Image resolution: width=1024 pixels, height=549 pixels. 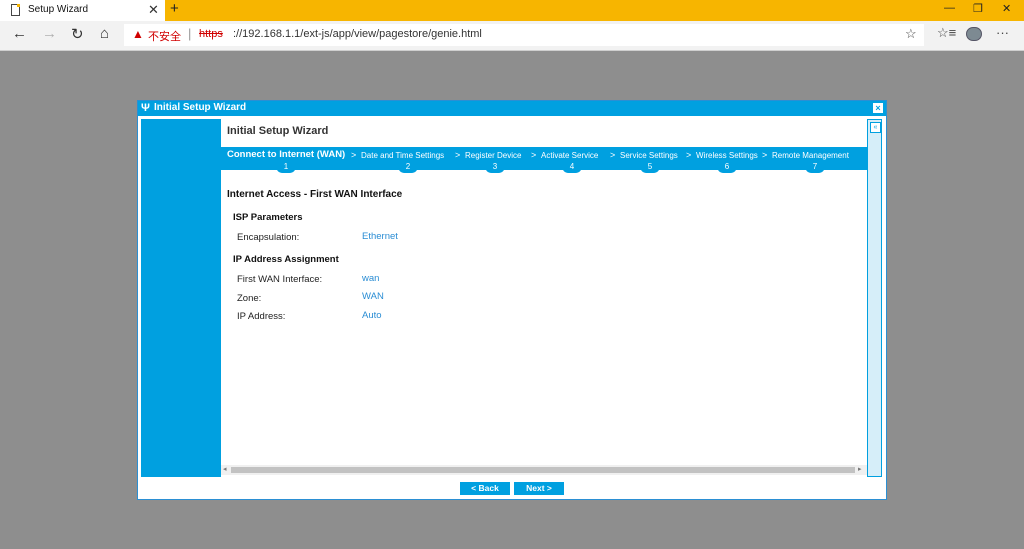 What do you see at coordinates (372, 315) in the screenshot?
I see `ip-address-value: Auto` at bounding box center [372, 315].